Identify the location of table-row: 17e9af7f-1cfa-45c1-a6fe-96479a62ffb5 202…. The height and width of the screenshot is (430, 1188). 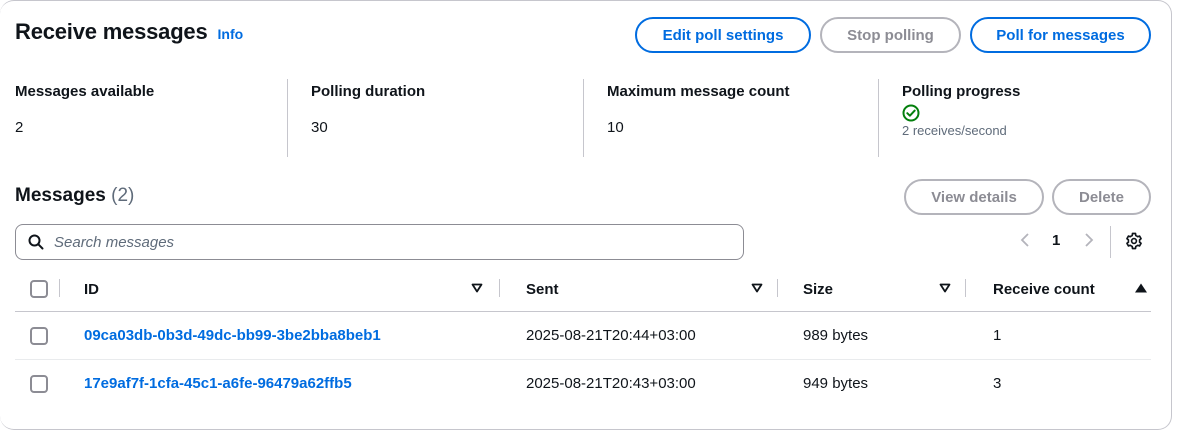
(583, 384).